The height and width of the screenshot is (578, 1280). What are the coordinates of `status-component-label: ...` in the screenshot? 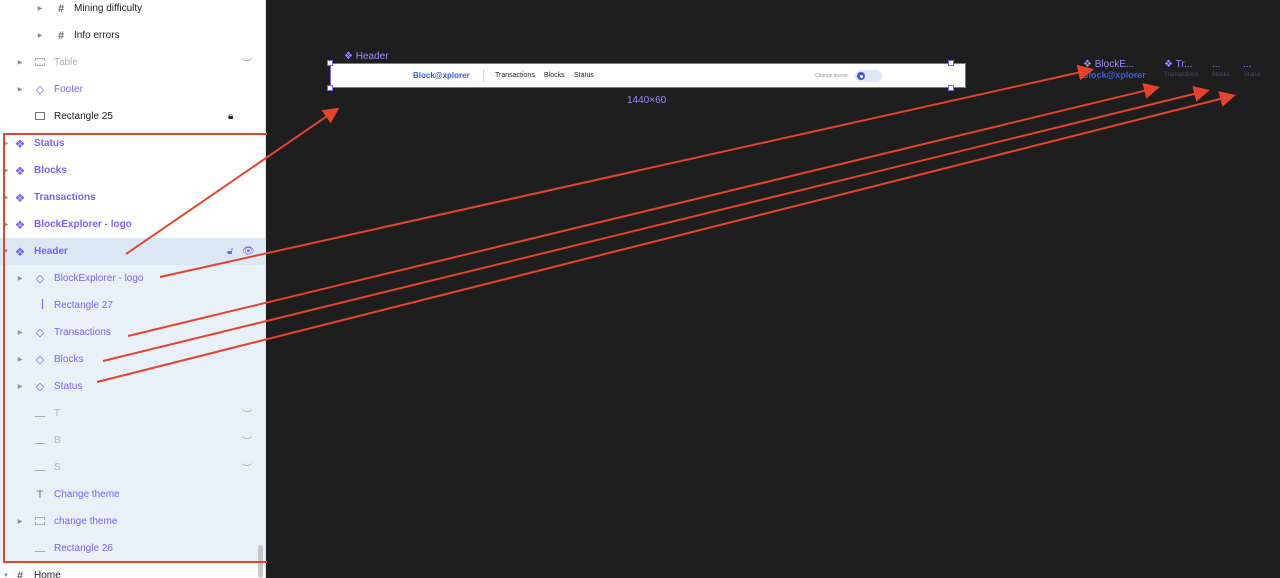 It's located at (1247, 64).